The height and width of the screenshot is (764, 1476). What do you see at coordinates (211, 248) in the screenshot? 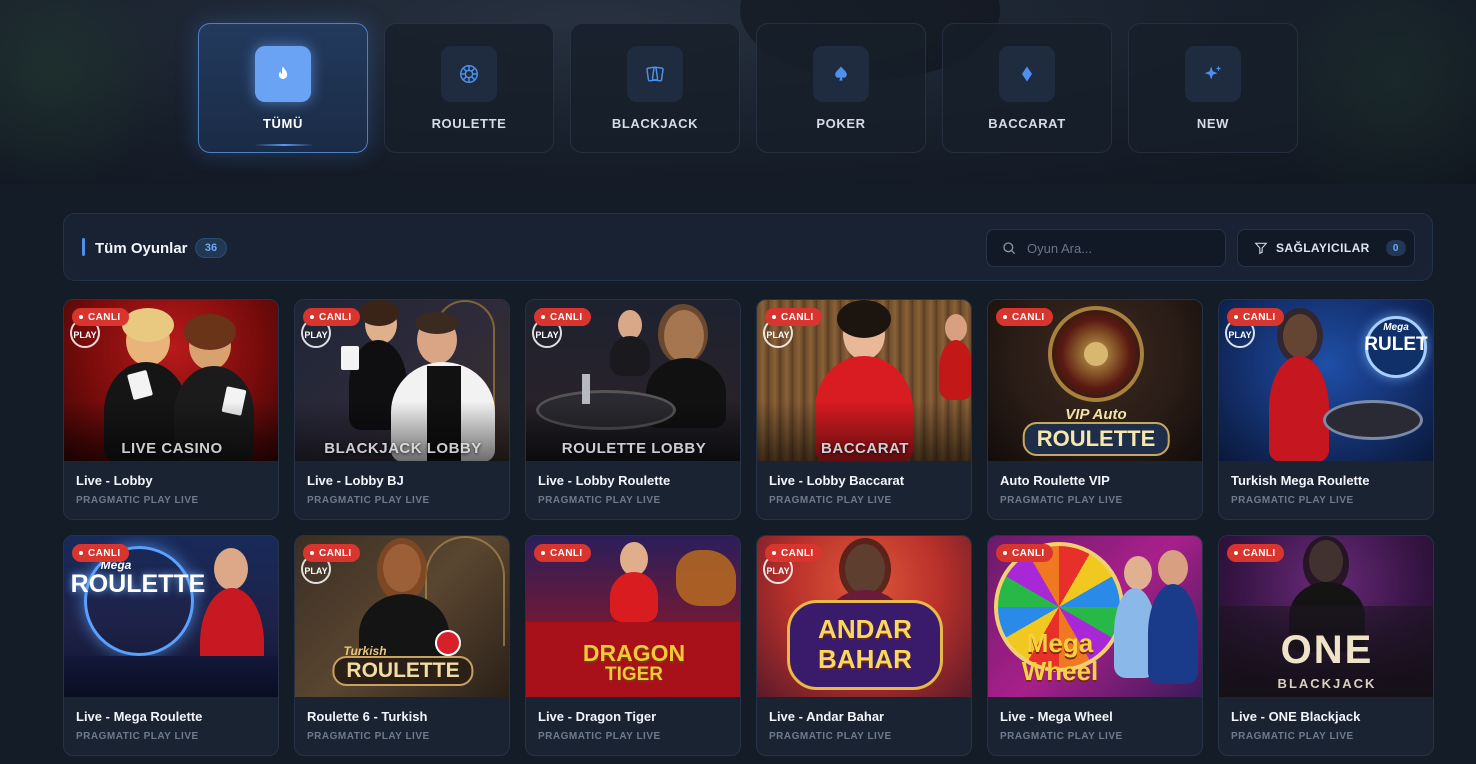
I see `games-count-badge: 36` at bounding box center [211, 248].